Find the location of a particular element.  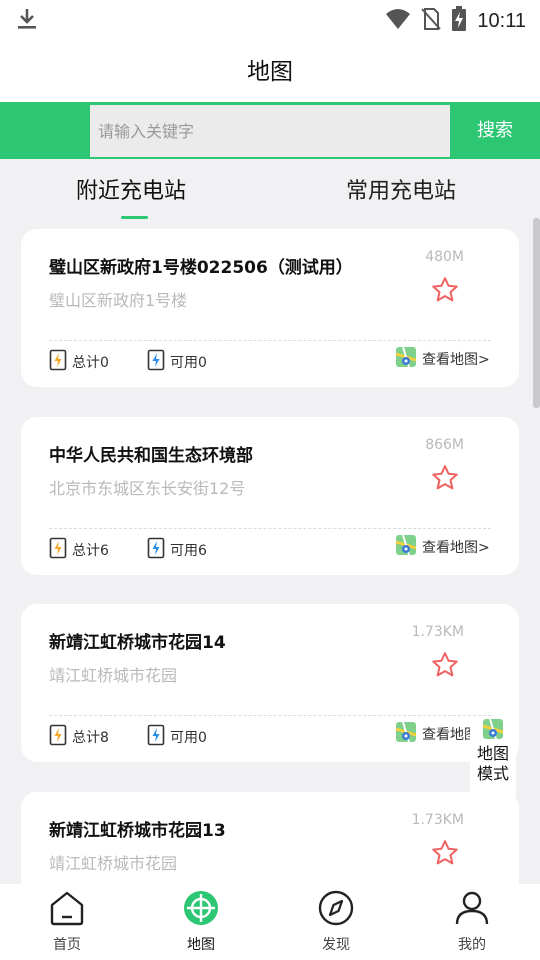

nav-profile: 我的 is located at coordinates (472, 922).